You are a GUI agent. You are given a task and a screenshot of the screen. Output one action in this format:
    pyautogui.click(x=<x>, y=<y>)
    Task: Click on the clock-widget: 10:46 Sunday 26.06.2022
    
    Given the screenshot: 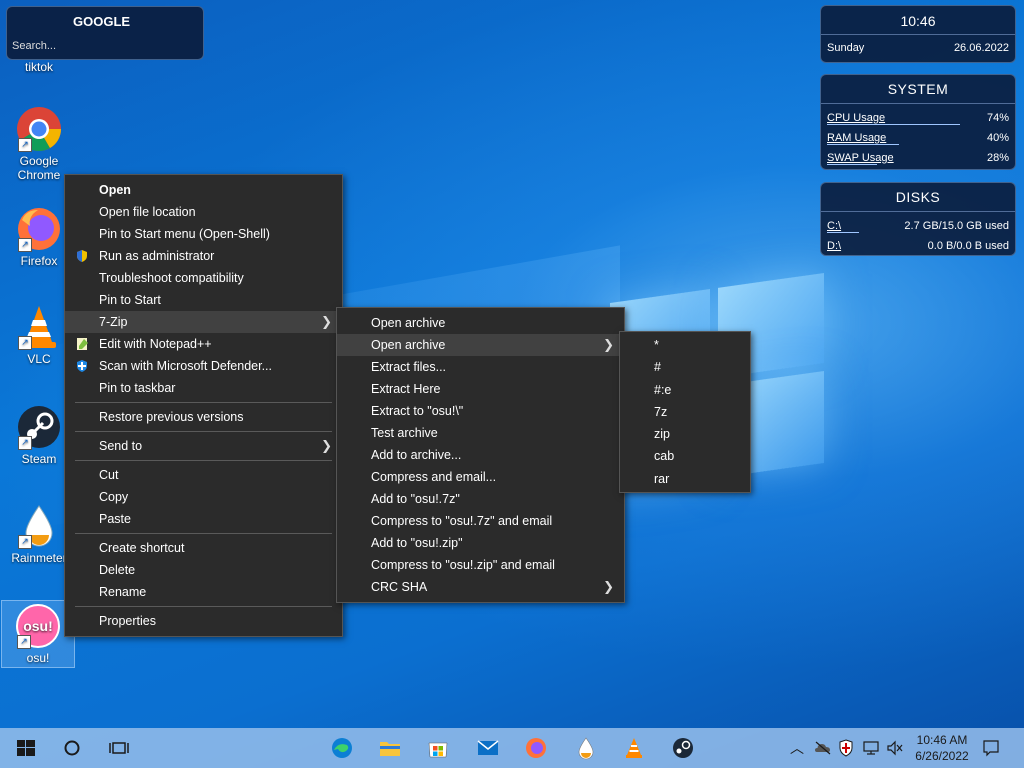 What is the action you would take?
    pyautogui.click(x=918, y=34)
    